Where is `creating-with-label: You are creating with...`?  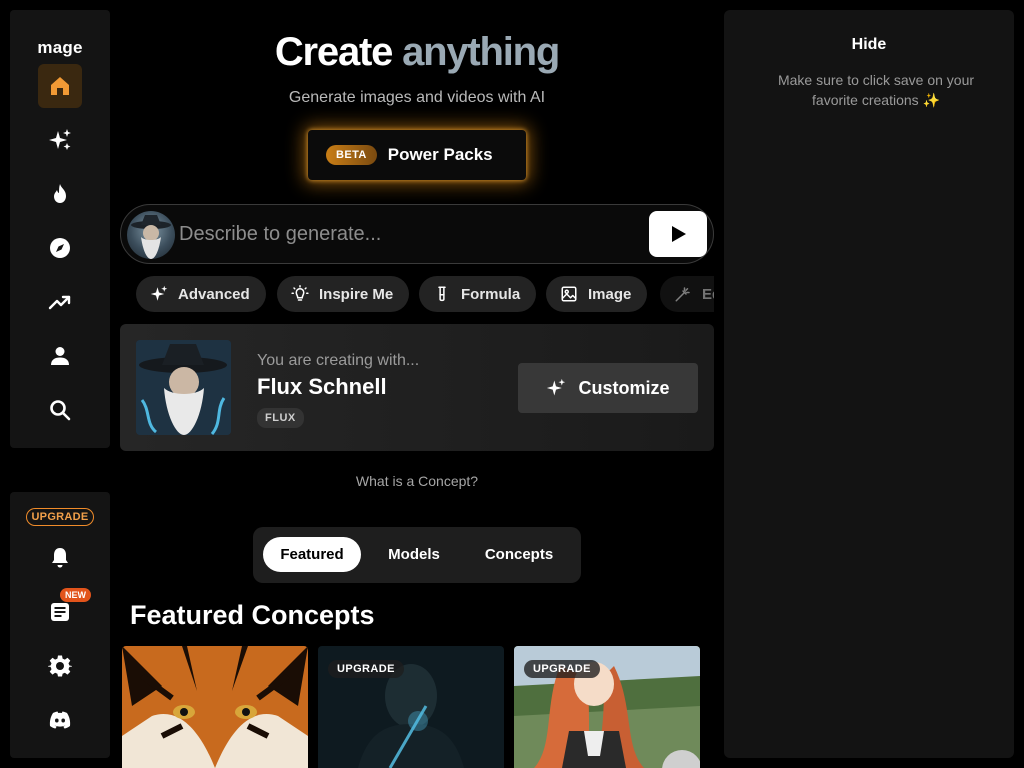 creating-with-label: You are creating with... is located at coordinates (338, 360).